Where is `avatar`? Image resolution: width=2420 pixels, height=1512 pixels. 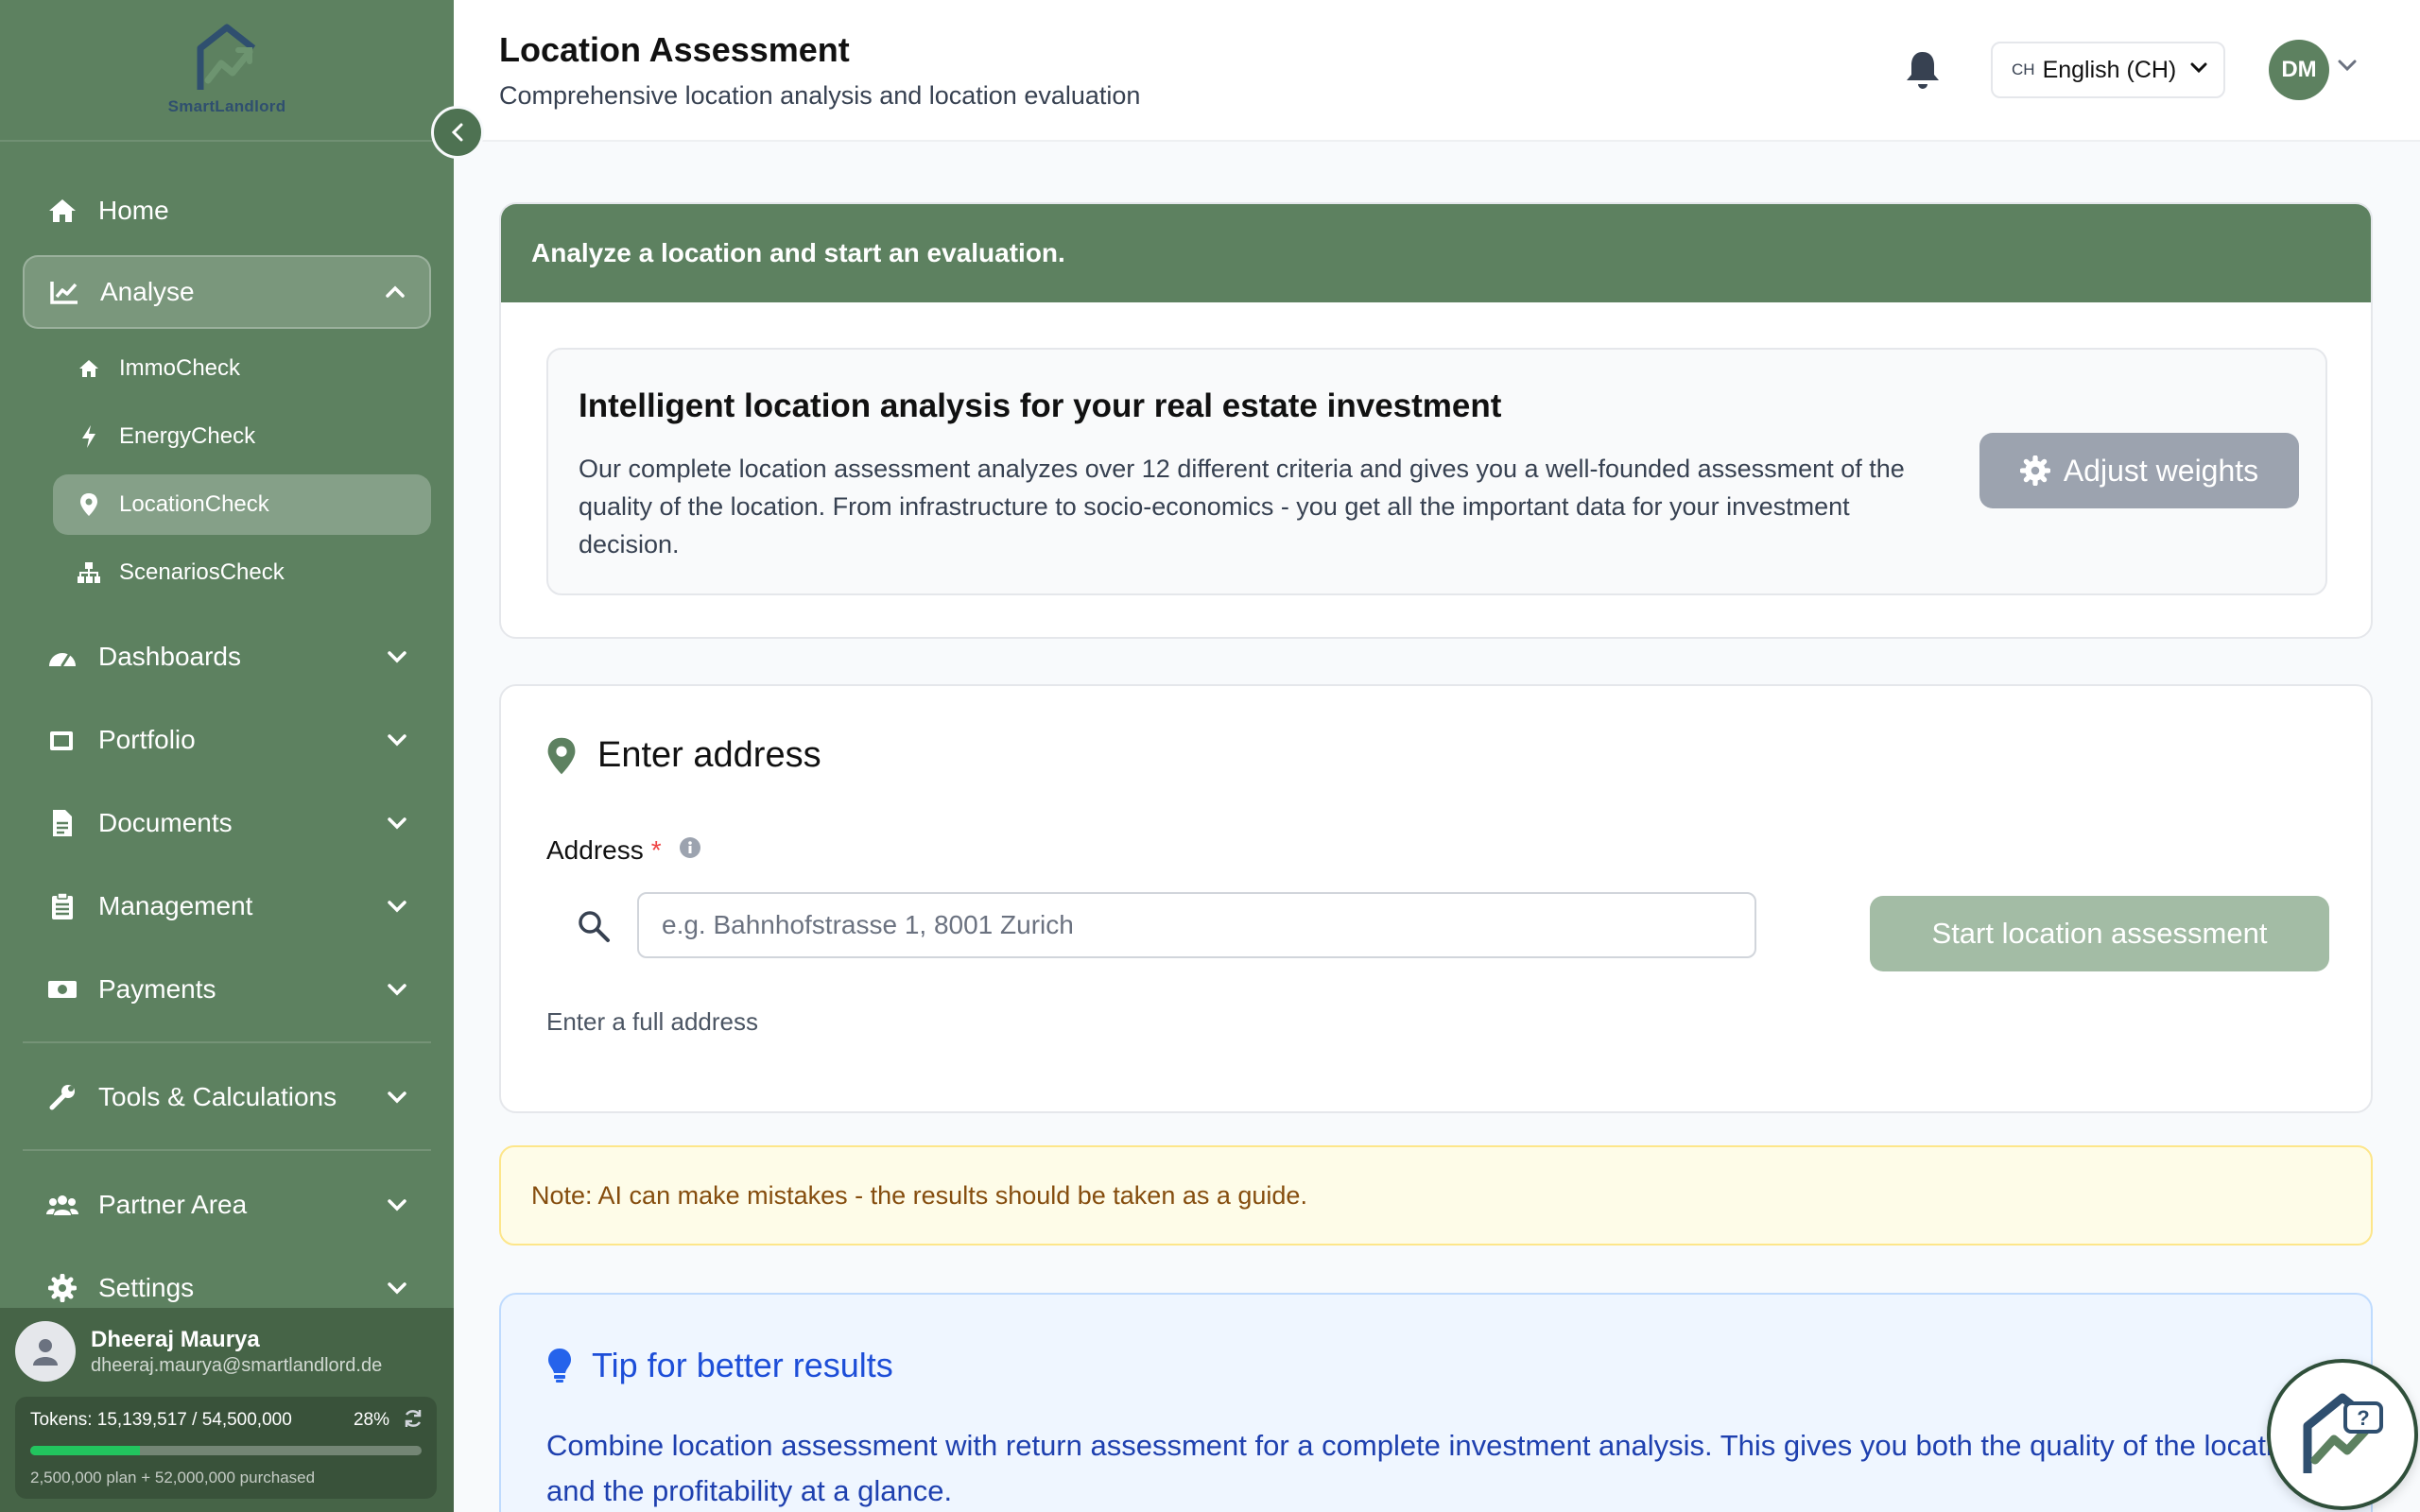 avatar is located at coordinates (45, 1351).